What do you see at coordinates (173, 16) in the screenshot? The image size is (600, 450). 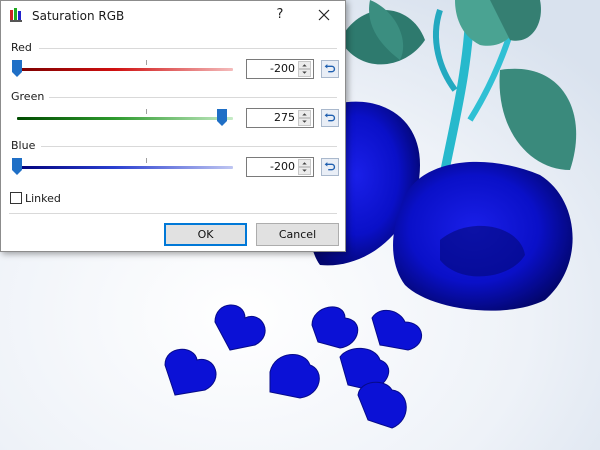 I see `title-bar: Saturation RGB ?` at bounding box center [173, 16].